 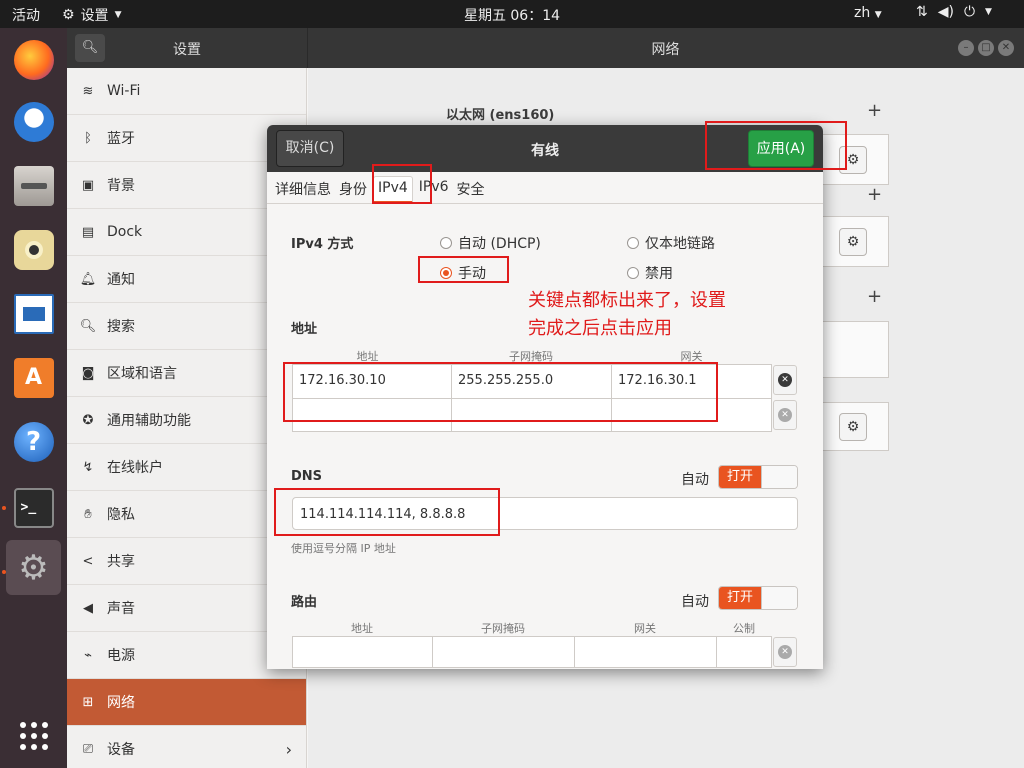 What do you see at coordinates (758, 477) in the screenshot?
I see `dns-auto-switch: 打开` at bounding box center [758, 477].